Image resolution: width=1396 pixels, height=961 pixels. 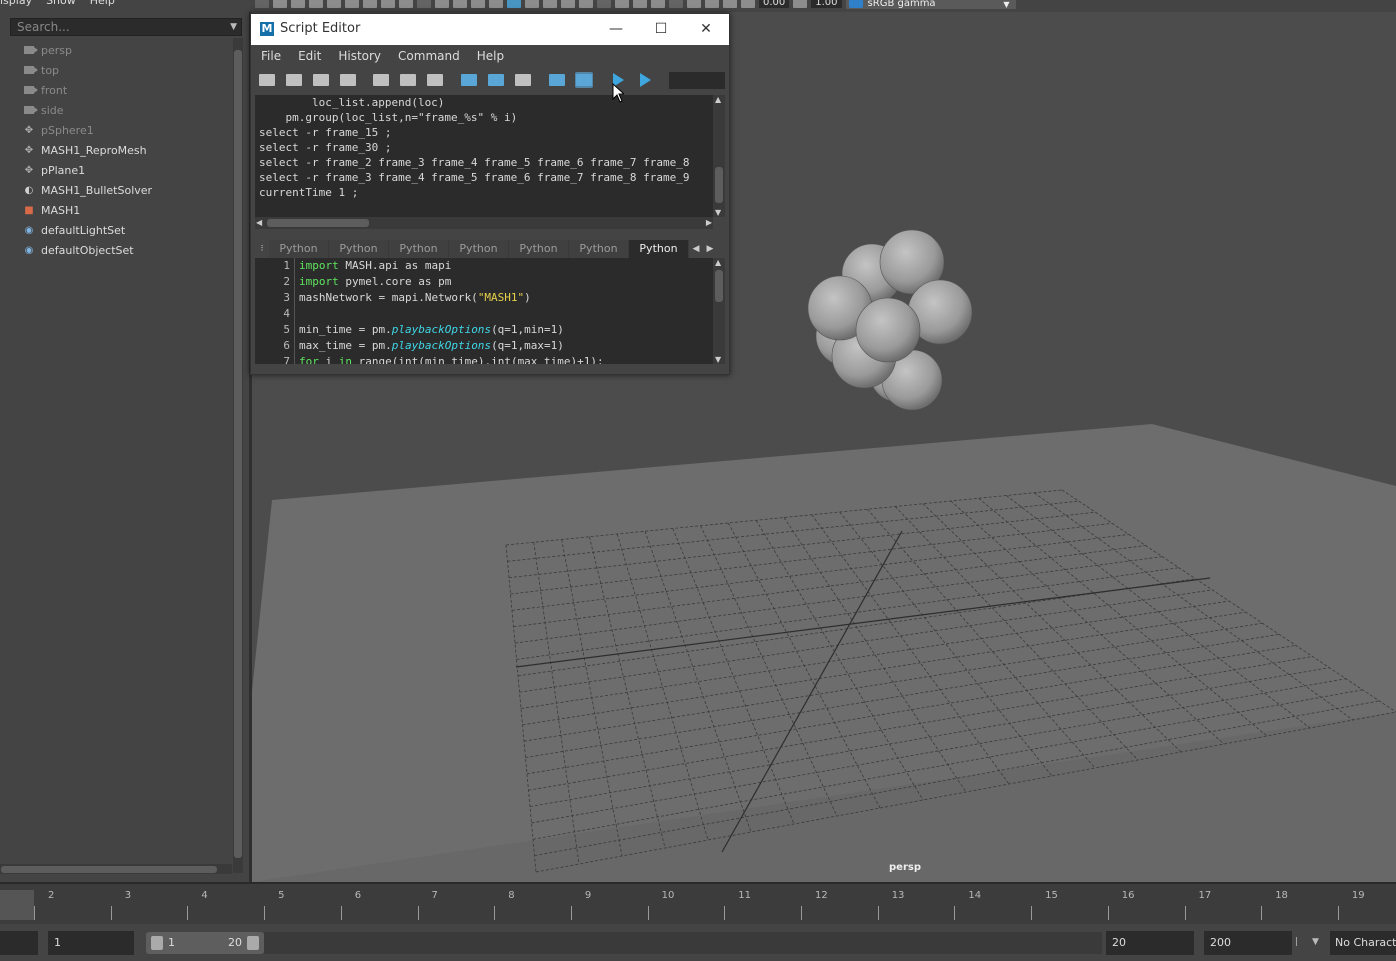 What do you see at coordinates (709, 222) in the screenshot?
I see `scroll-right-icon: ▶` at bounding box center [709, 222].